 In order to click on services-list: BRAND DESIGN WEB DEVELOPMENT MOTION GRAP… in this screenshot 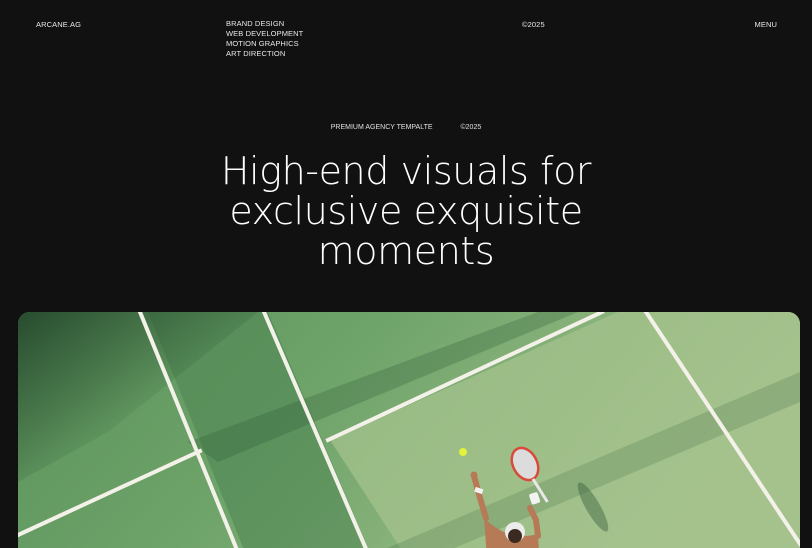, I will do `click(264, 39)`.